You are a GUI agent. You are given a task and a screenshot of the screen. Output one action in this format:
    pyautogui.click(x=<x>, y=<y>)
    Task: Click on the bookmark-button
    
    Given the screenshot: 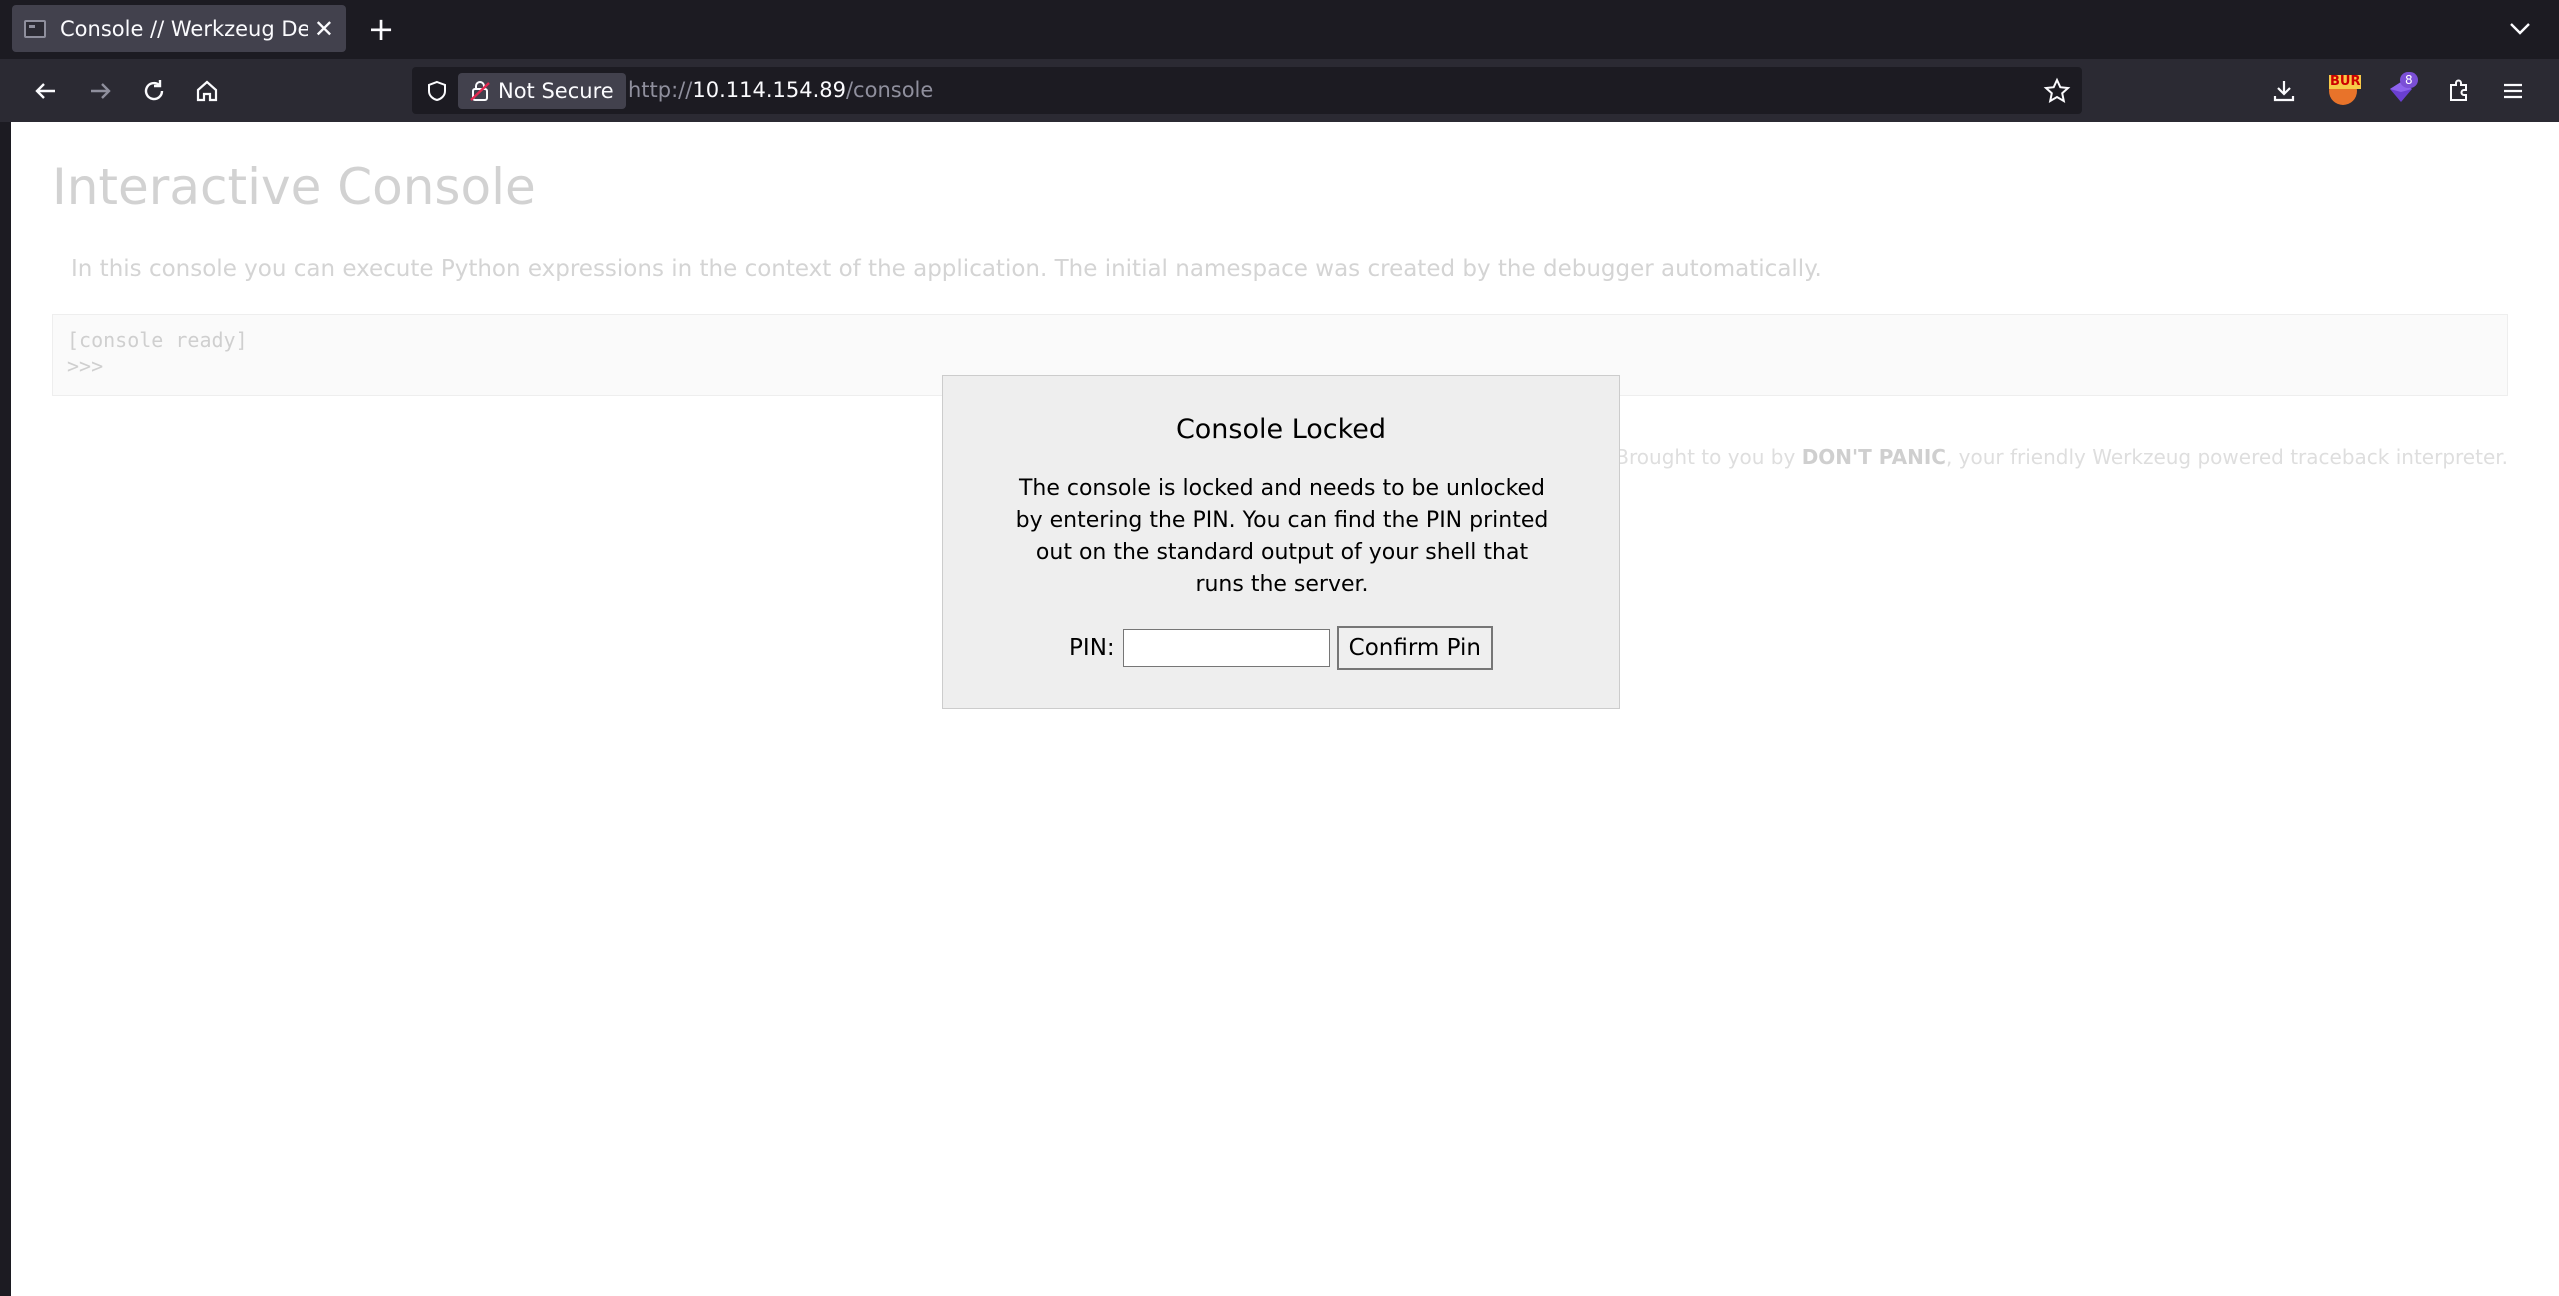 What is the action you would take?
    pyautogui.click(x=2057, y=91)
    